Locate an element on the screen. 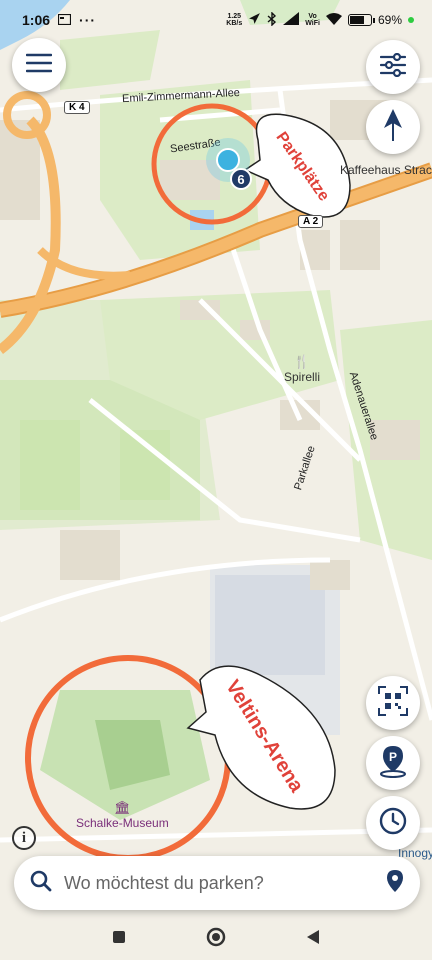 The height and width of the screenshot is (960, 432). spirelli-label: Spirelli is located at coordinates (302, 377).